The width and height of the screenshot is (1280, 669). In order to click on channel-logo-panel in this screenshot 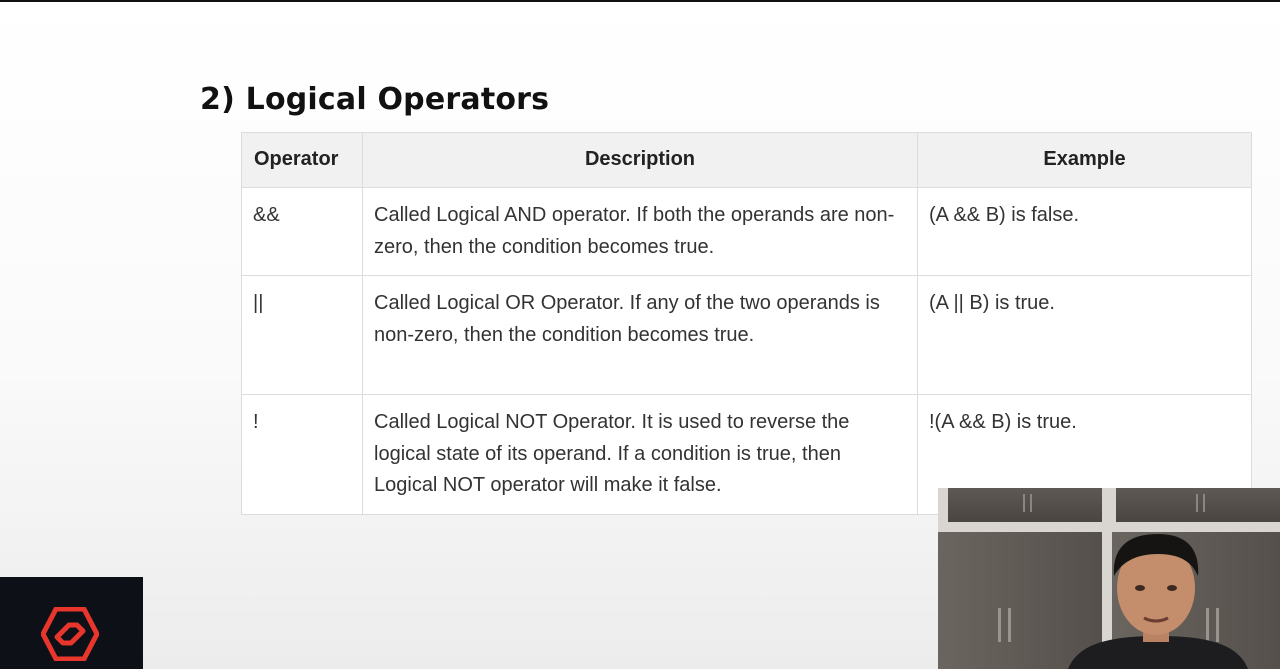, I will do `click(71, 623)`.